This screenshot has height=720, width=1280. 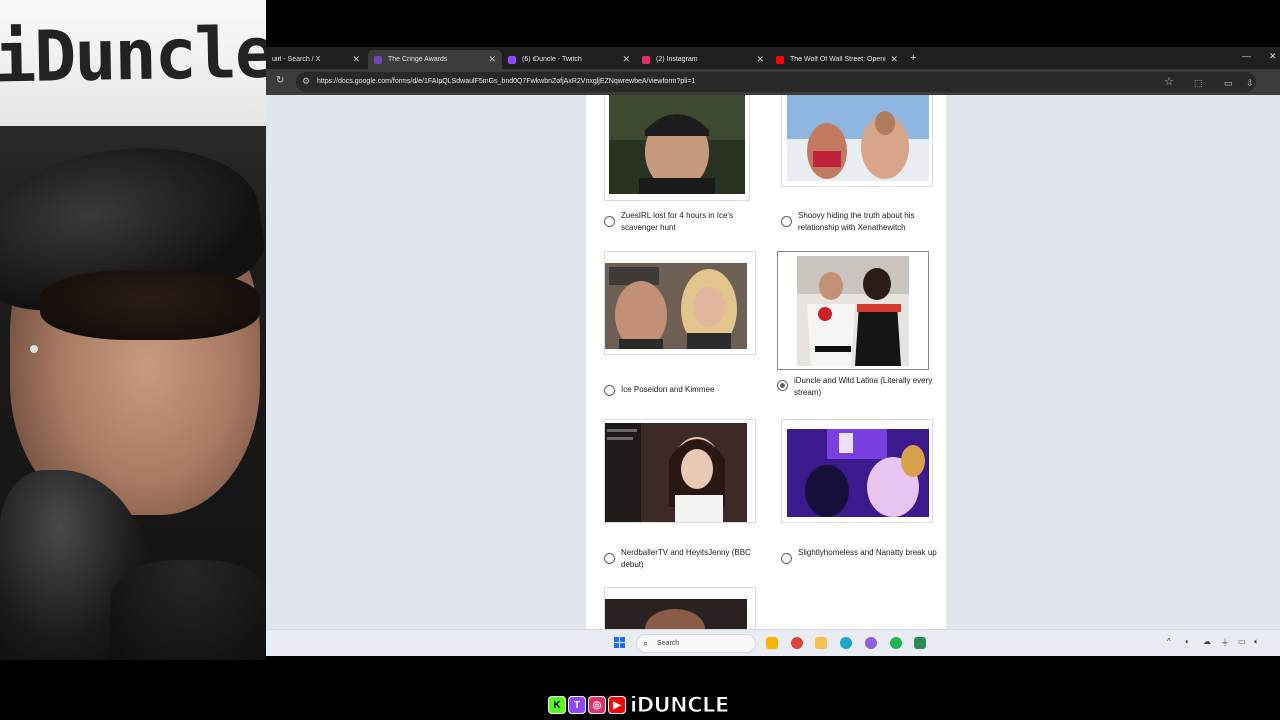 What do you see at coordinates (577, 705) in the screenshot?
I see `twitch-icon: T` at bounding box center [577, 705].